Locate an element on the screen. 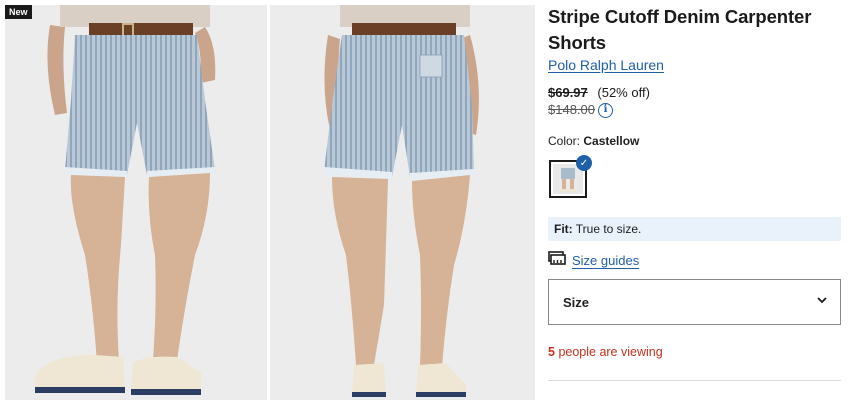 Image resolution: width=850 pixels, height=400 pixels. color-label: Color: is located at coordinates (564, 141).